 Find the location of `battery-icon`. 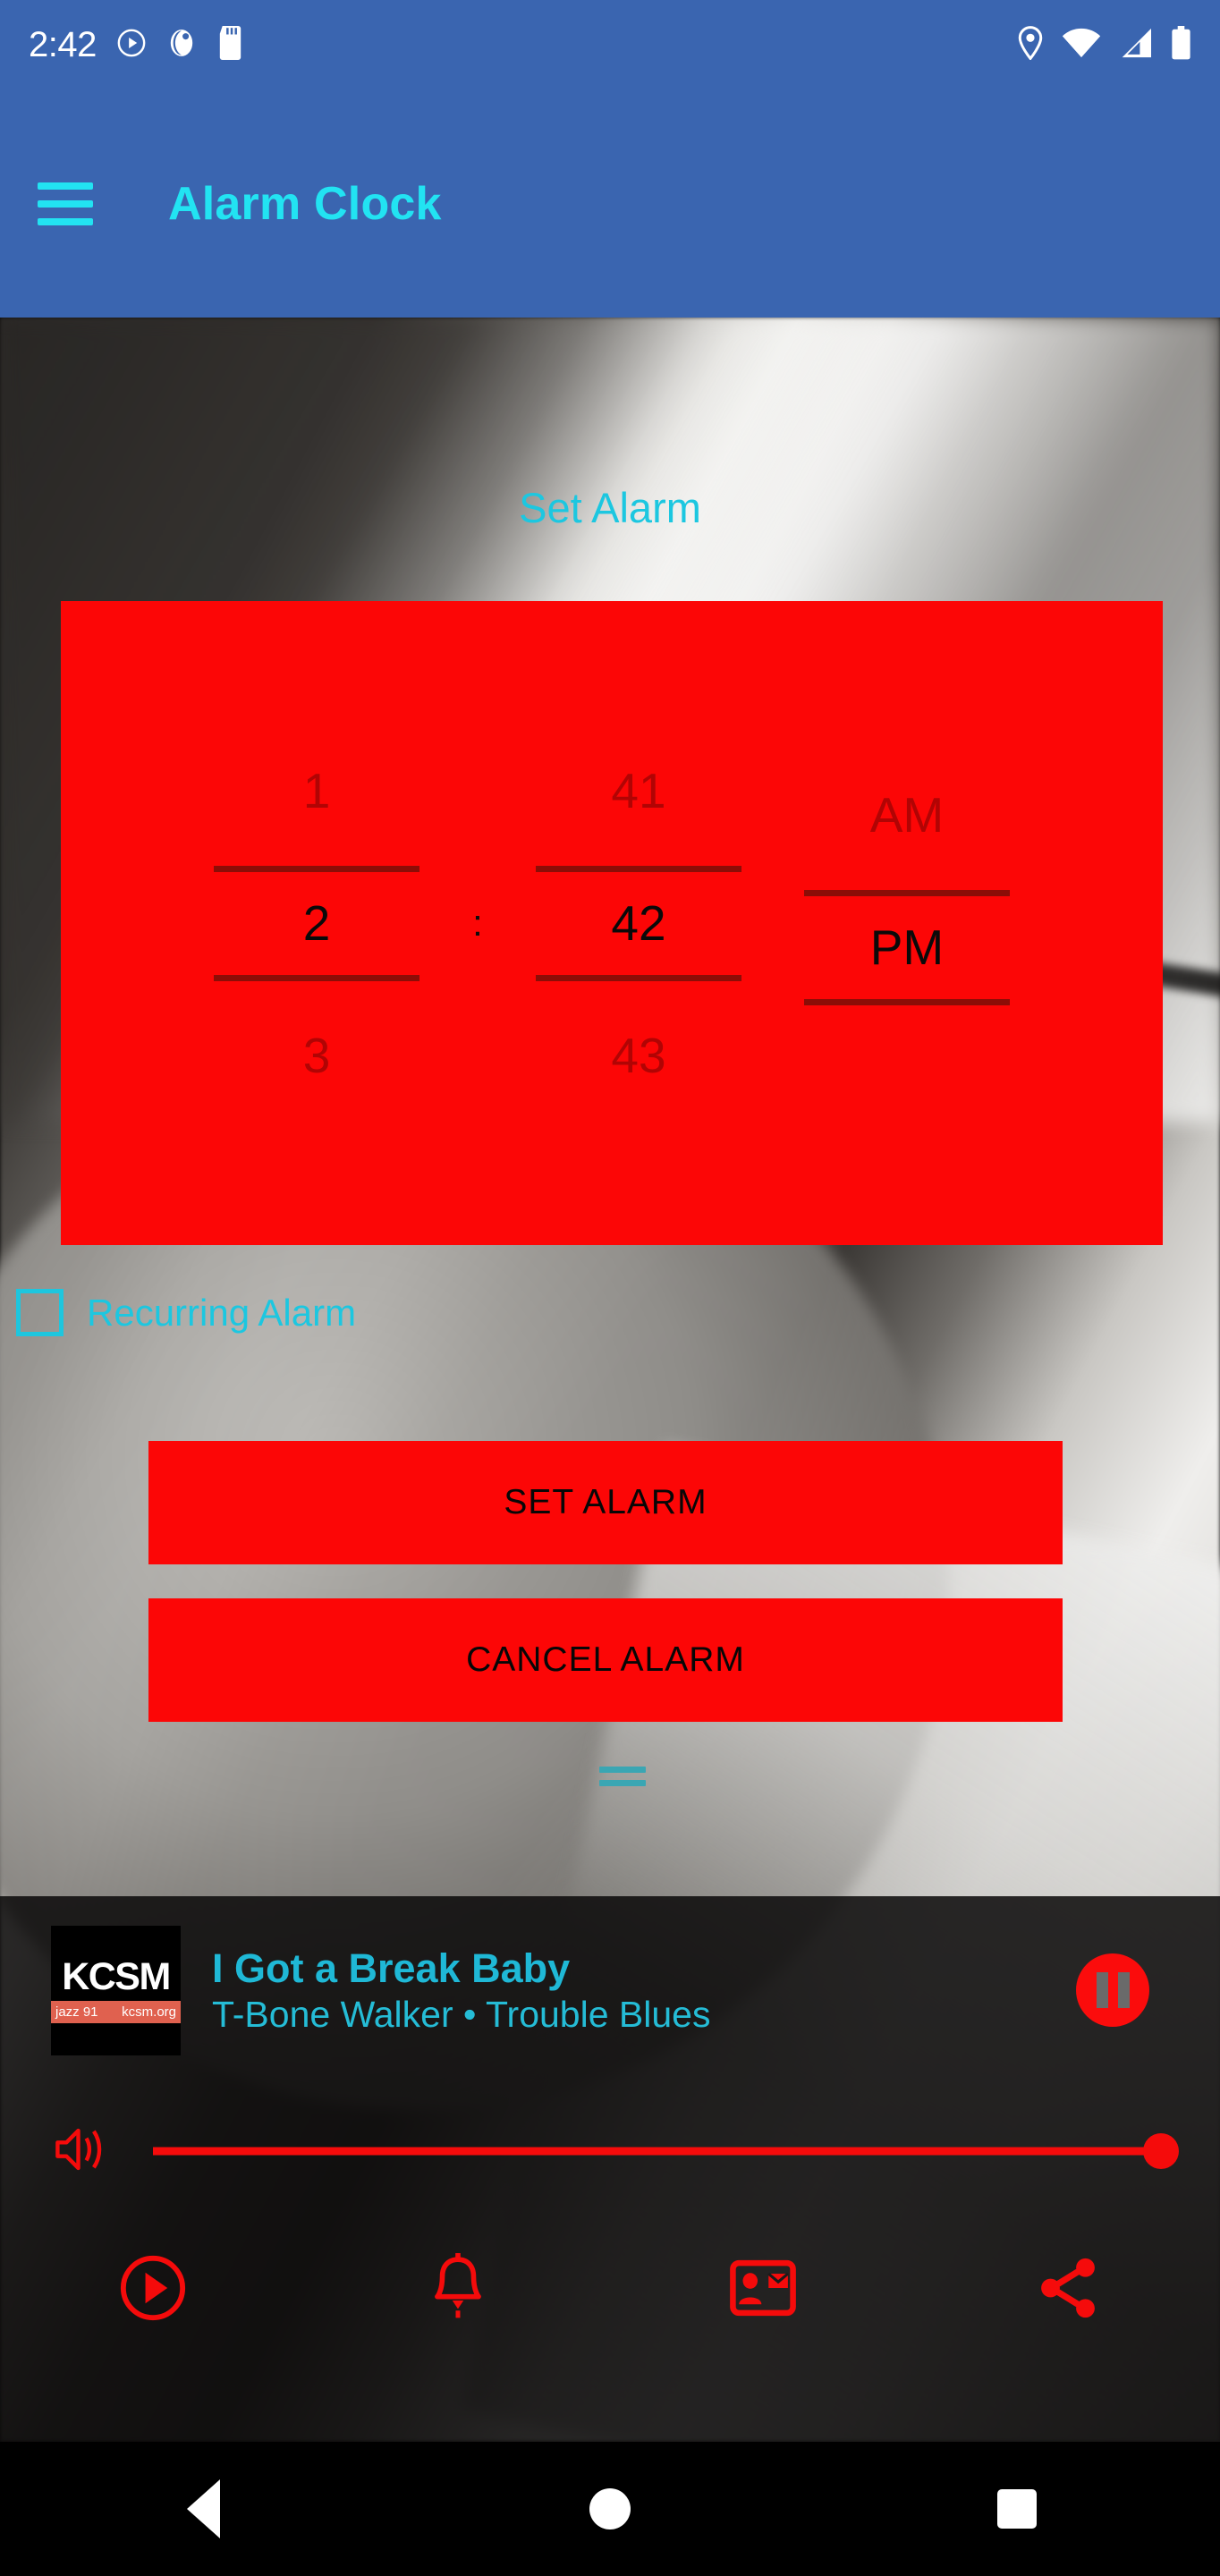

battery-icon is located at coordinates (1181, 44).